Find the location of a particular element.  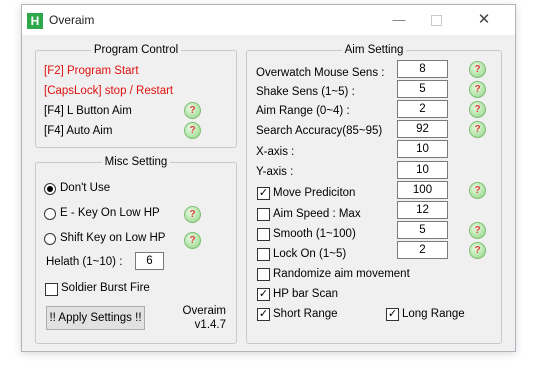

version-label: v1.4.7 is located at coordinates (210, 325).